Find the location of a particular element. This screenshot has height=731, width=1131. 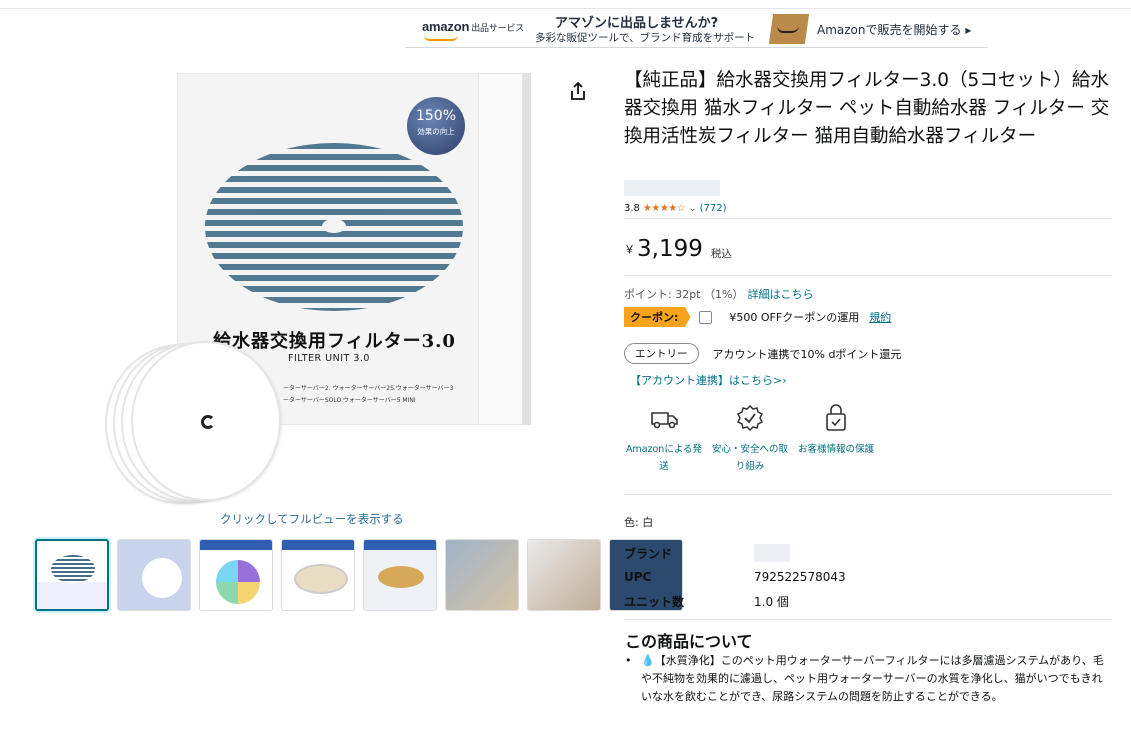

color-label: 色: 白 is located at coordinates (639, 522).